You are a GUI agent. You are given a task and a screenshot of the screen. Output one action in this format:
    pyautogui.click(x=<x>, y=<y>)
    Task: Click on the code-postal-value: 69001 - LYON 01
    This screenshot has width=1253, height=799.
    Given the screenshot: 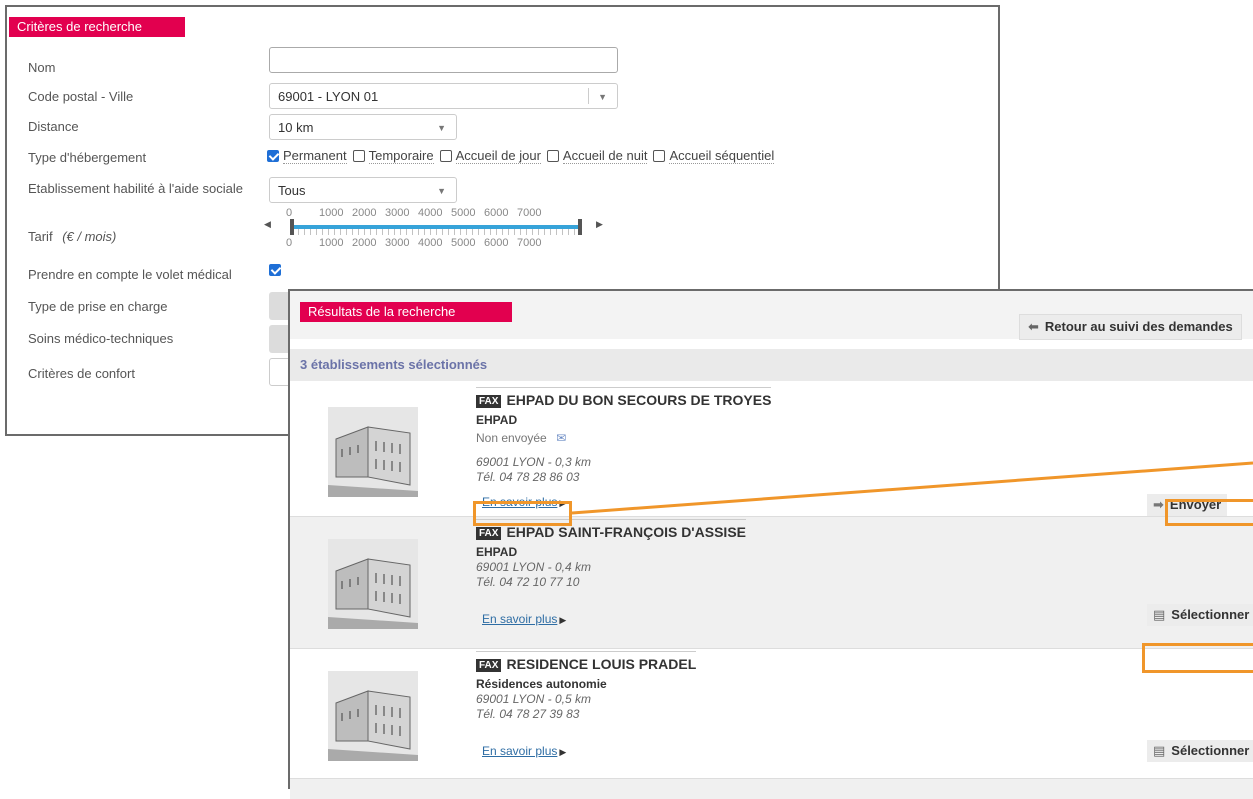 What is the action you would take?
    pyautogui.click(x=328, y=96)
    